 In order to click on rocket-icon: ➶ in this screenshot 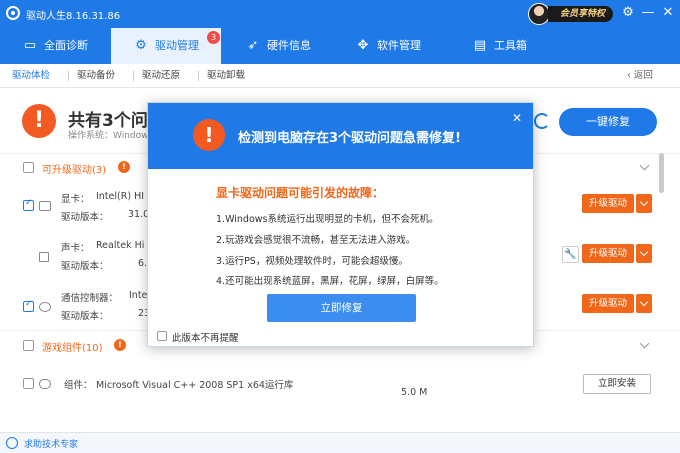, I will do `click(253, 45)`.